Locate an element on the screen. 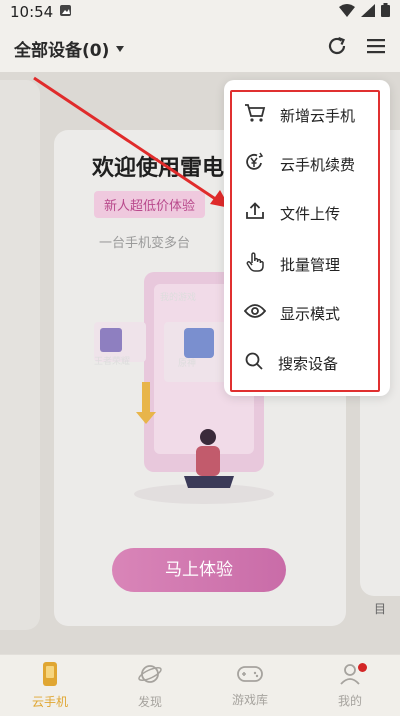 The width and height of the screenshot is (400, 716). nav-cloud-phone: 云手机 is located at coordinates (50, 685).